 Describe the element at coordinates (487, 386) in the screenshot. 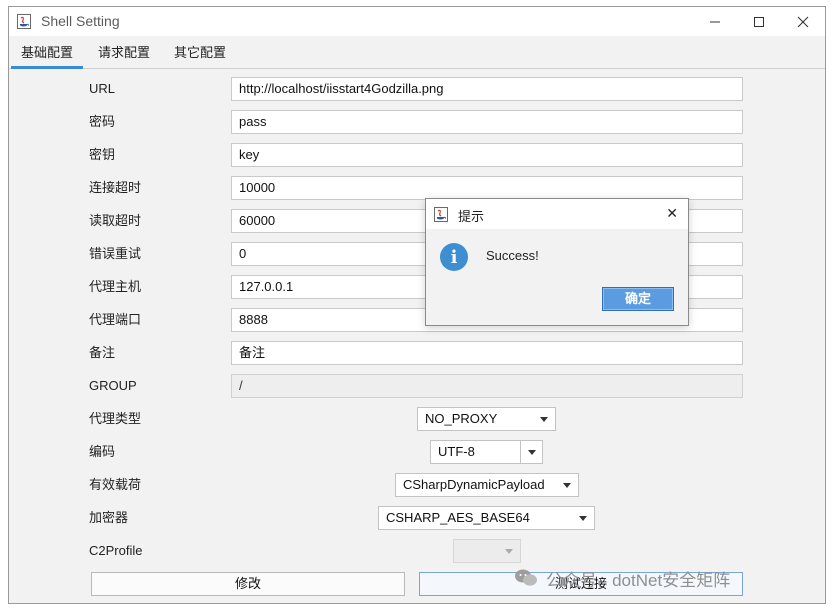

I see `group-input: /` at that location.